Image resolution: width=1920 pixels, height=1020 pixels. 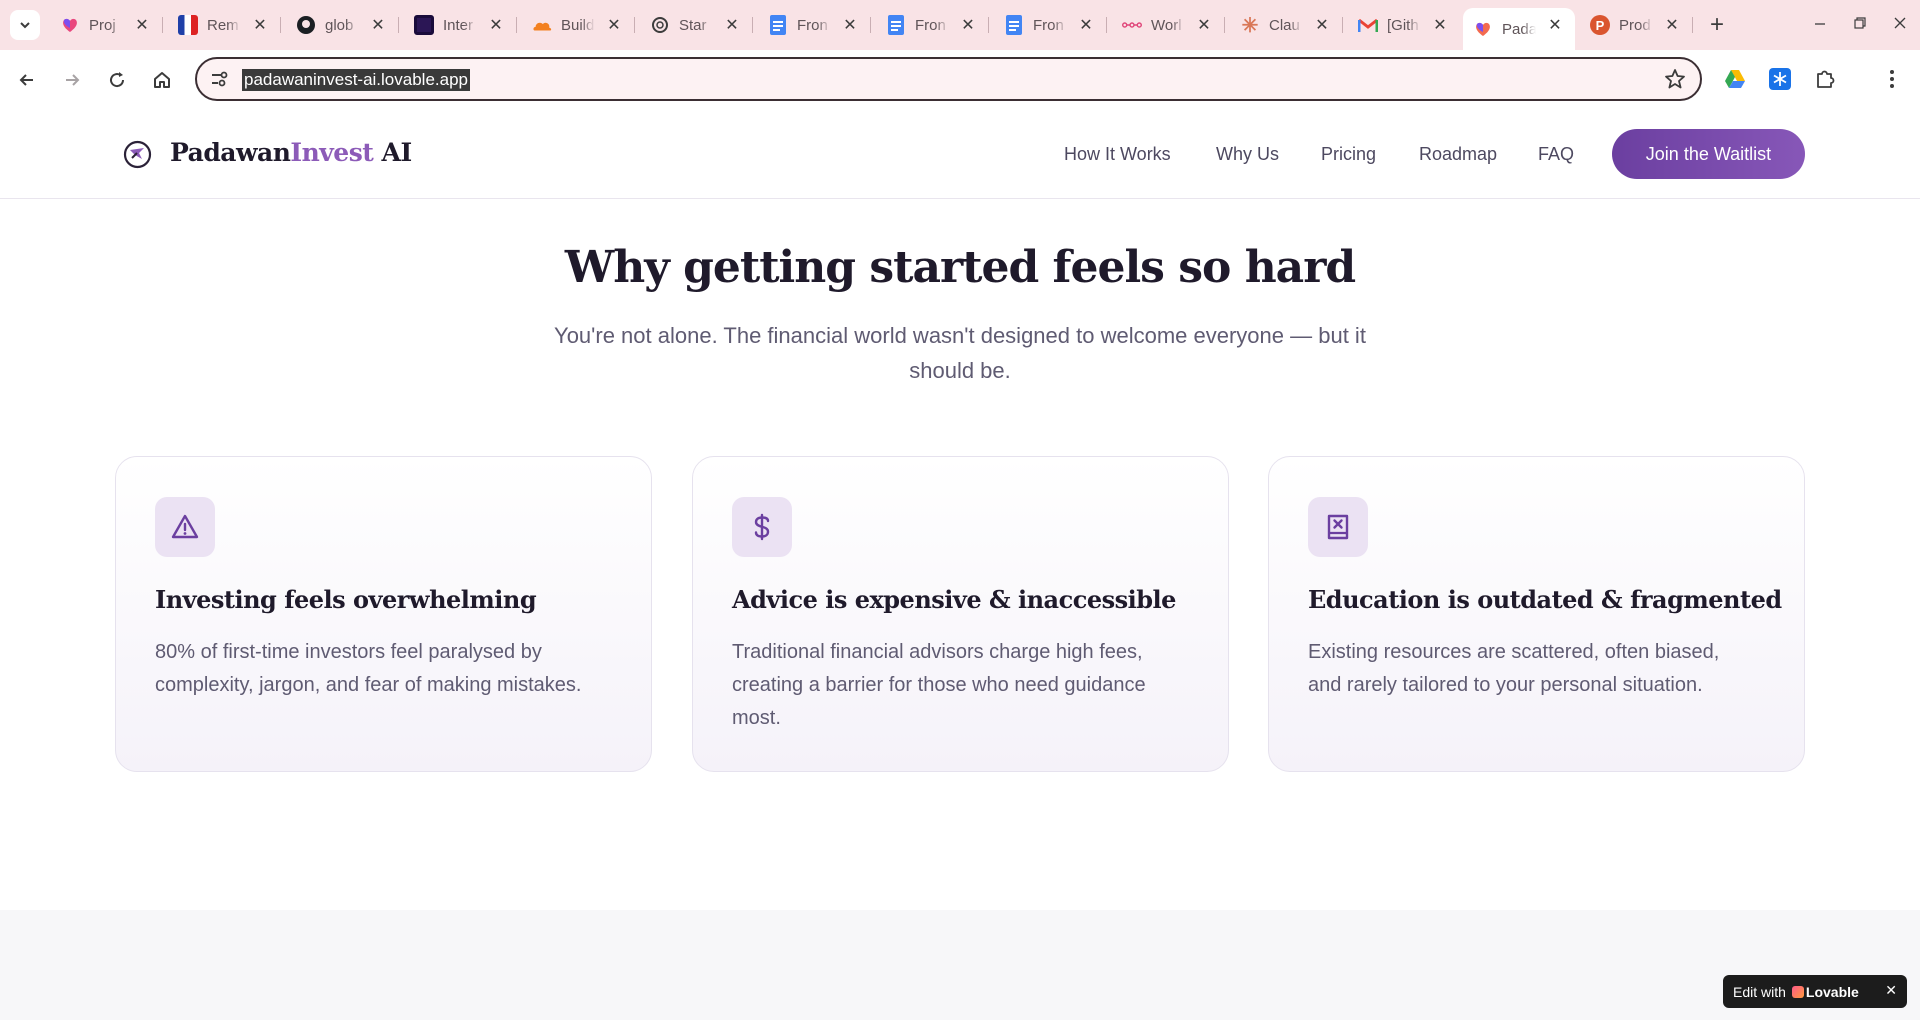 I want to click on google-drive-extension, so click(x=1735, y=79).